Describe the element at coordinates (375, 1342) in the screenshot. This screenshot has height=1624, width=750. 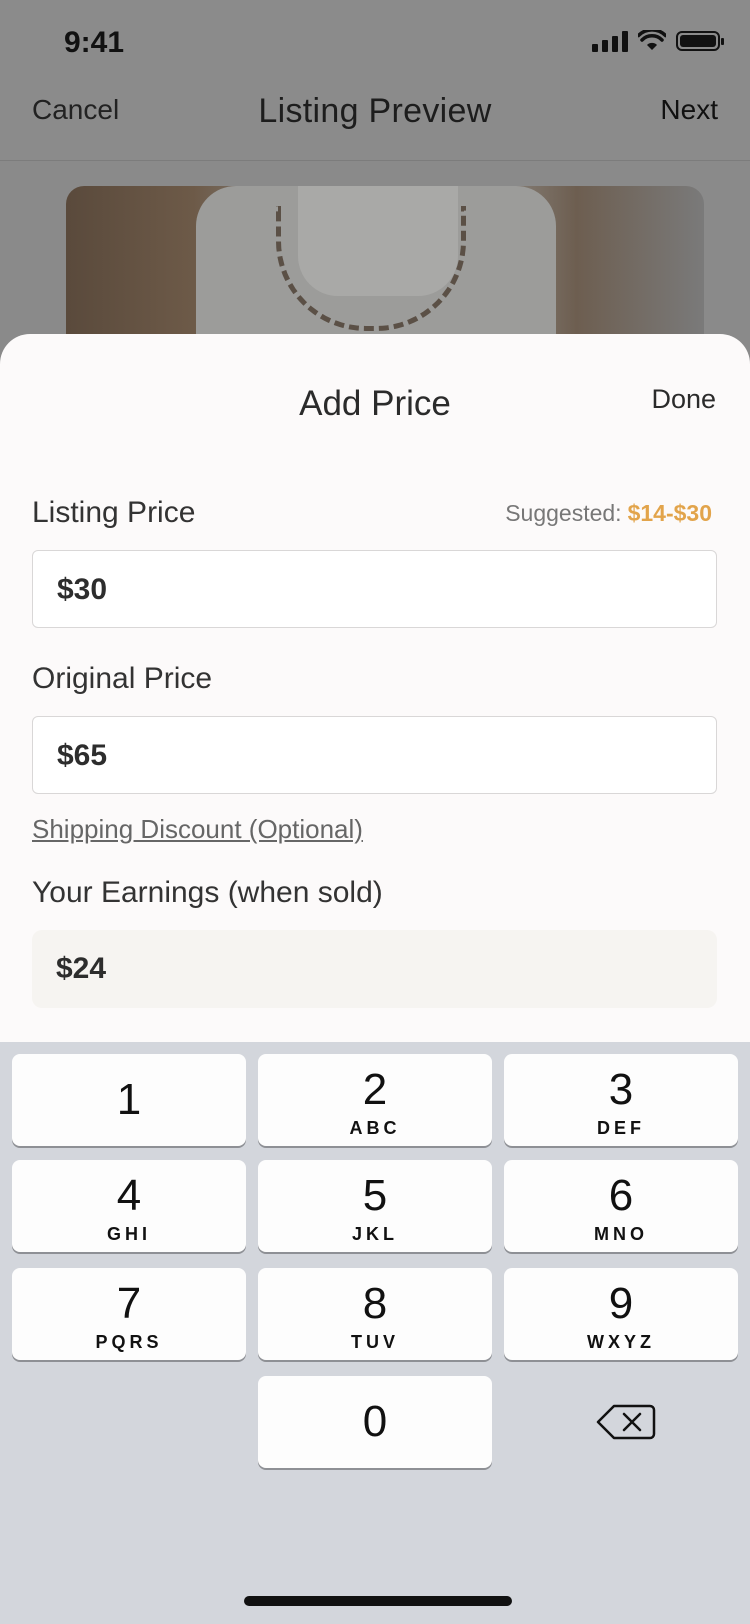
I see `key-letters: TUV` at that location.